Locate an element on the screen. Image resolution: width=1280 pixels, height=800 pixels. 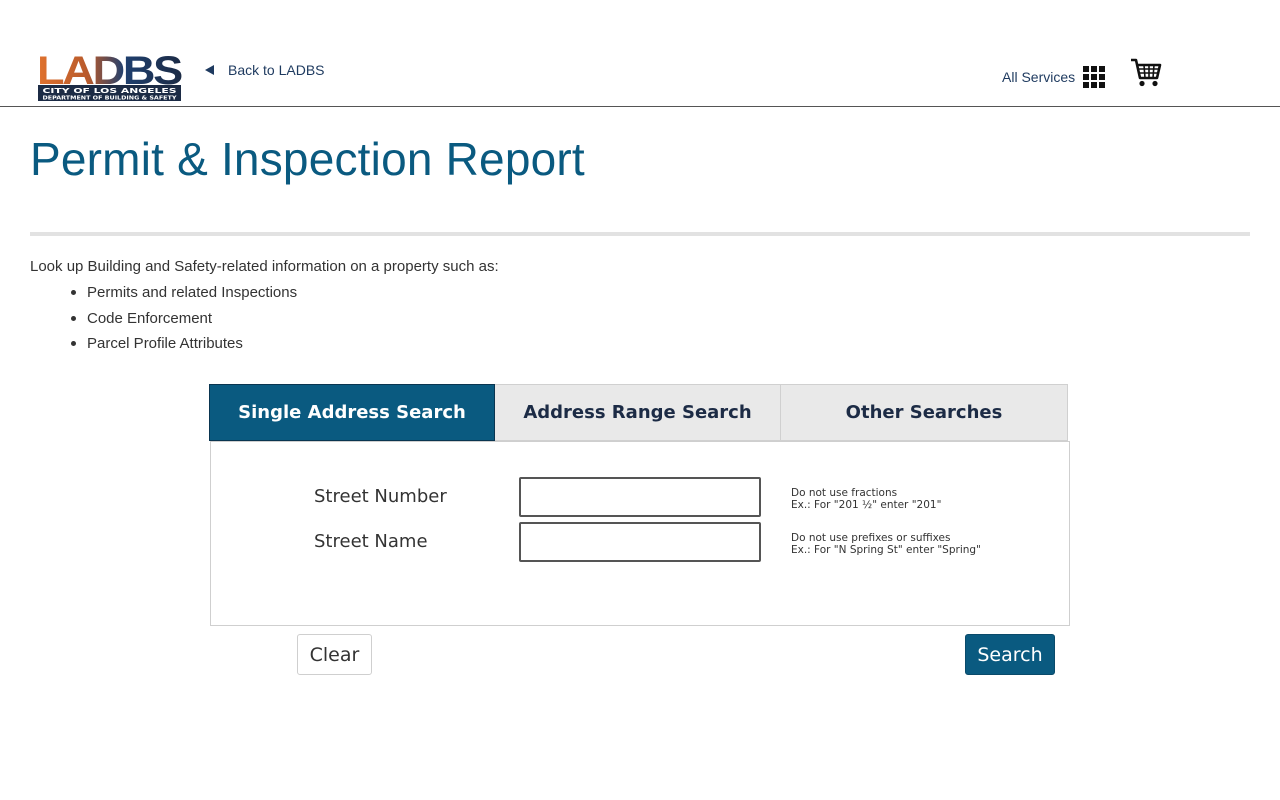
back-to-ladbs-link: Back to LADBS is located at coordinates (265, 70).